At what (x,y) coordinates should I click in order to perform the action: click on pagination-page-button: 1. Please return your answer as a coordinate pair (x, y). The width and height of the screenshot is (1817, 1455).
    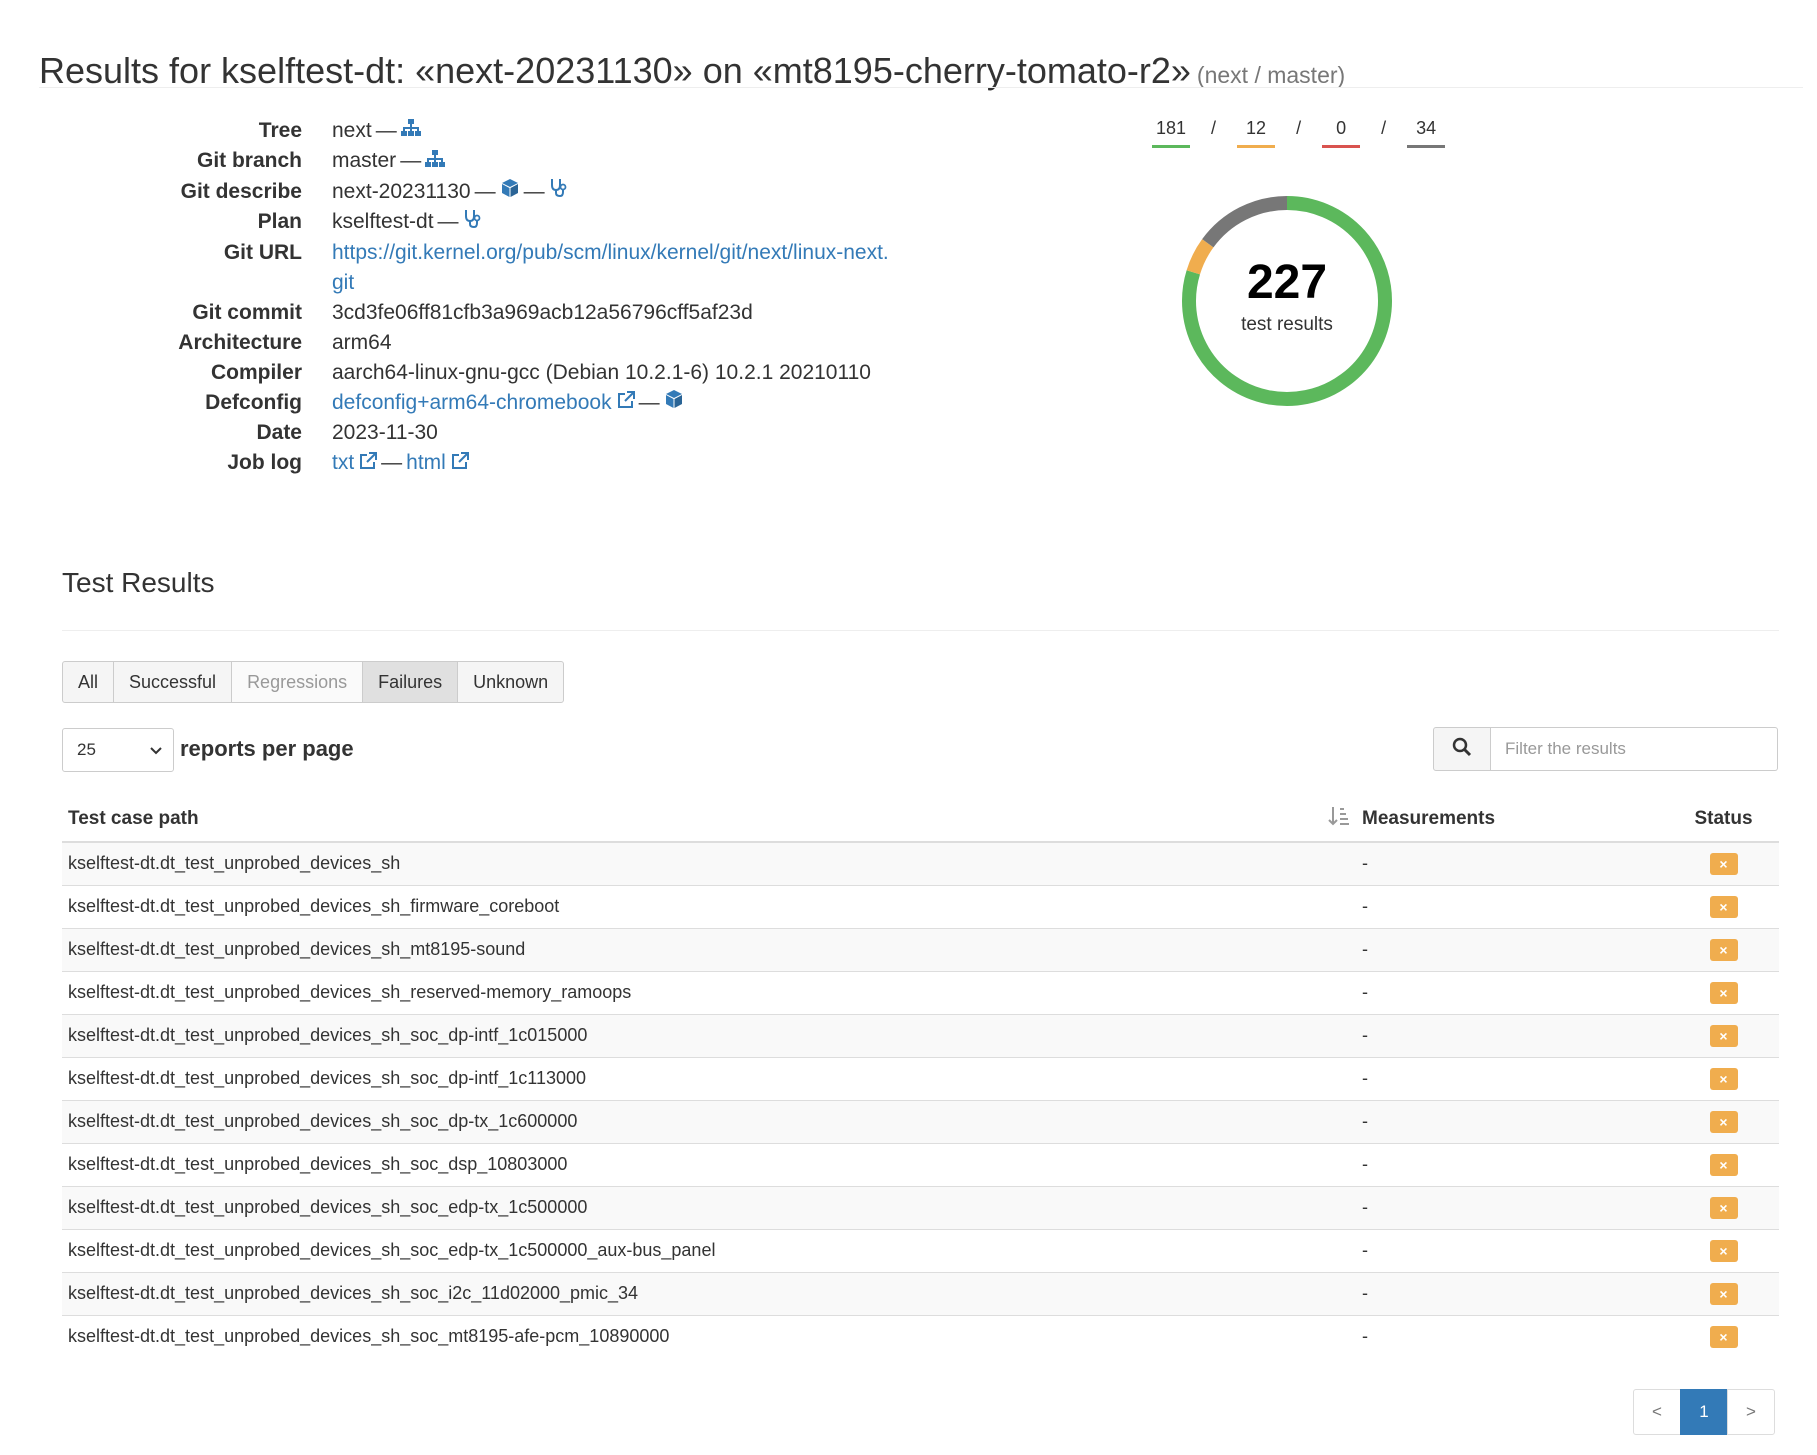
    Looking at the image, I should click on (1704, 1412).